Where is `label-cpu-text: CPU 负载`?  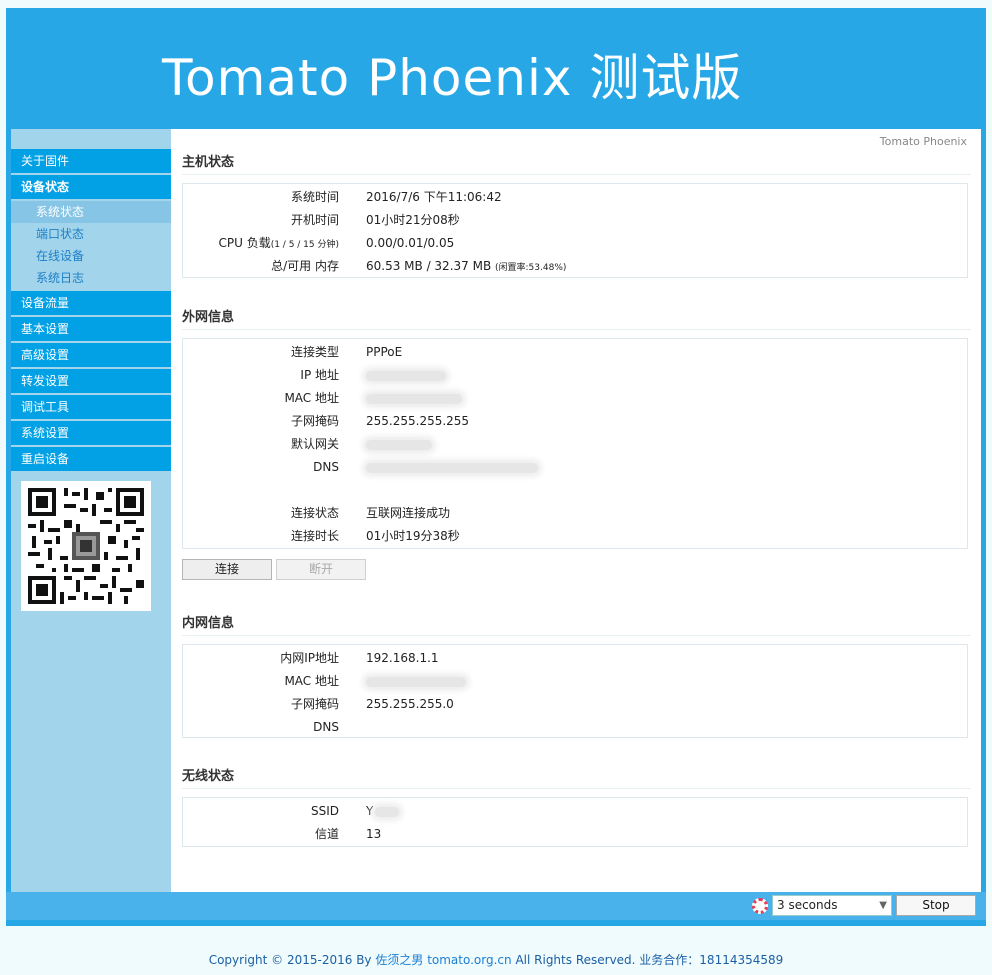 label-cpu-text: CPU 负载 is located at coordinates (244, 243).